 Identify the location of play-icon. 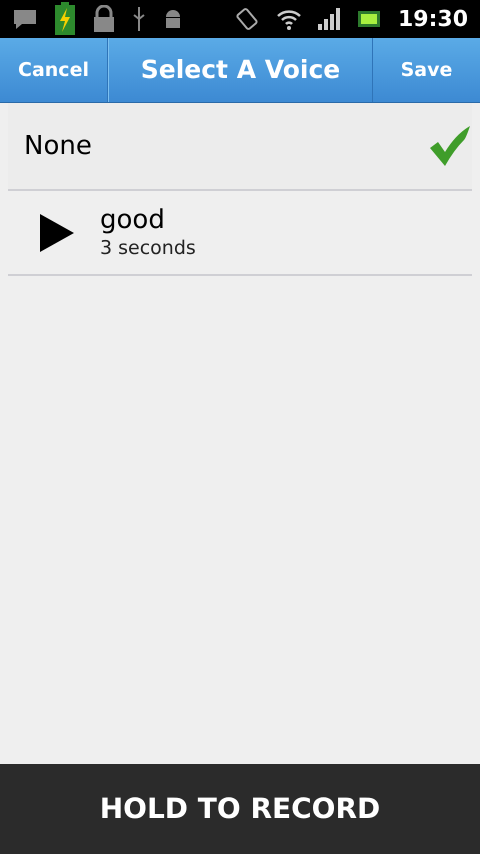
(57, 233).